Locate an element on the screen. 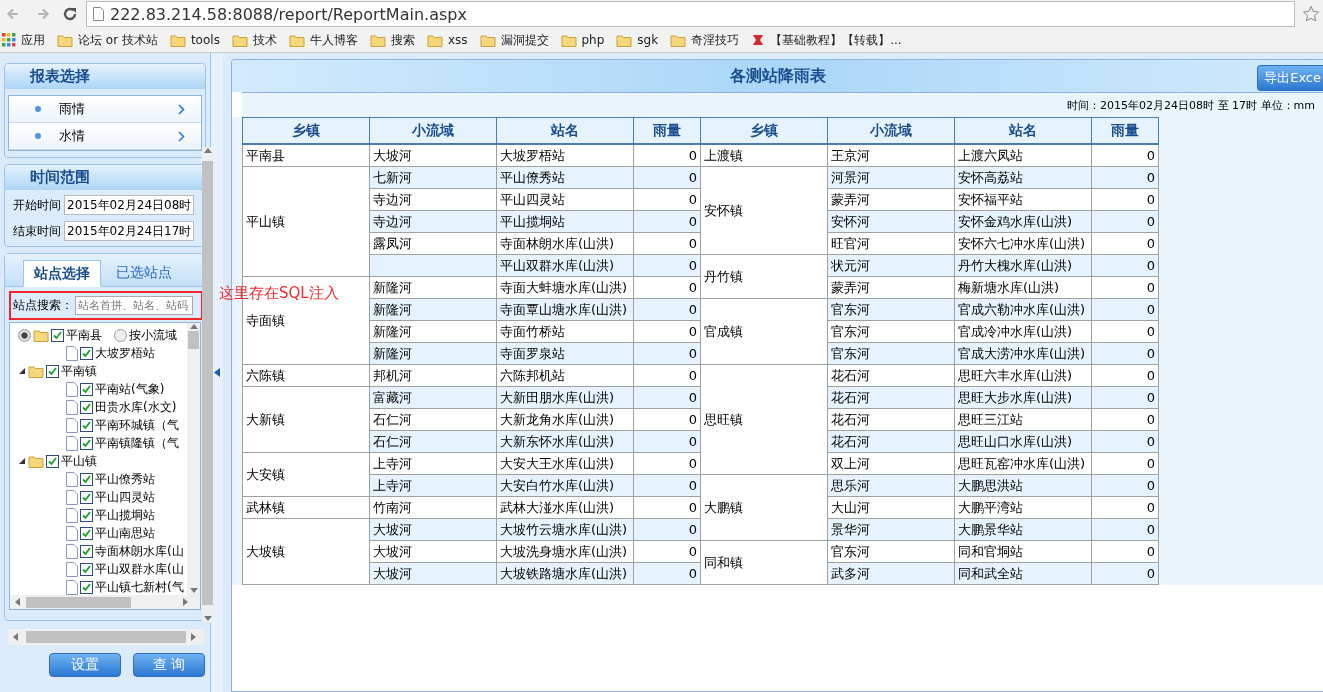 The width and height of the screenshot is (1323, 692). tree-item: 平山僚秀站 is located at coordinates (125, 479).